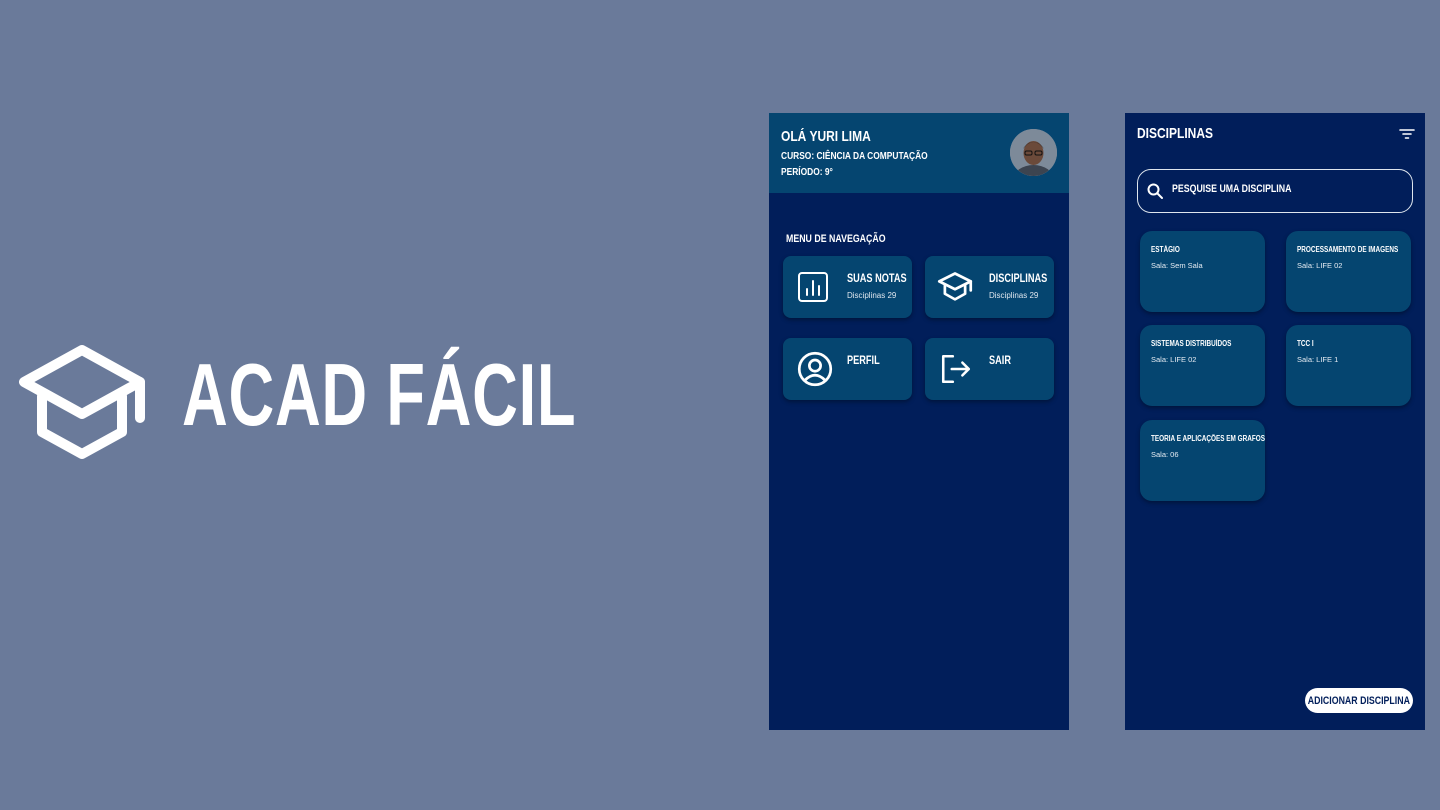 The width and height of the screenshot is (1440, 810). I want to click on course-label: CURSO: CIÊNCIA DA COMPUTAÇÃO, so click(854, 156).